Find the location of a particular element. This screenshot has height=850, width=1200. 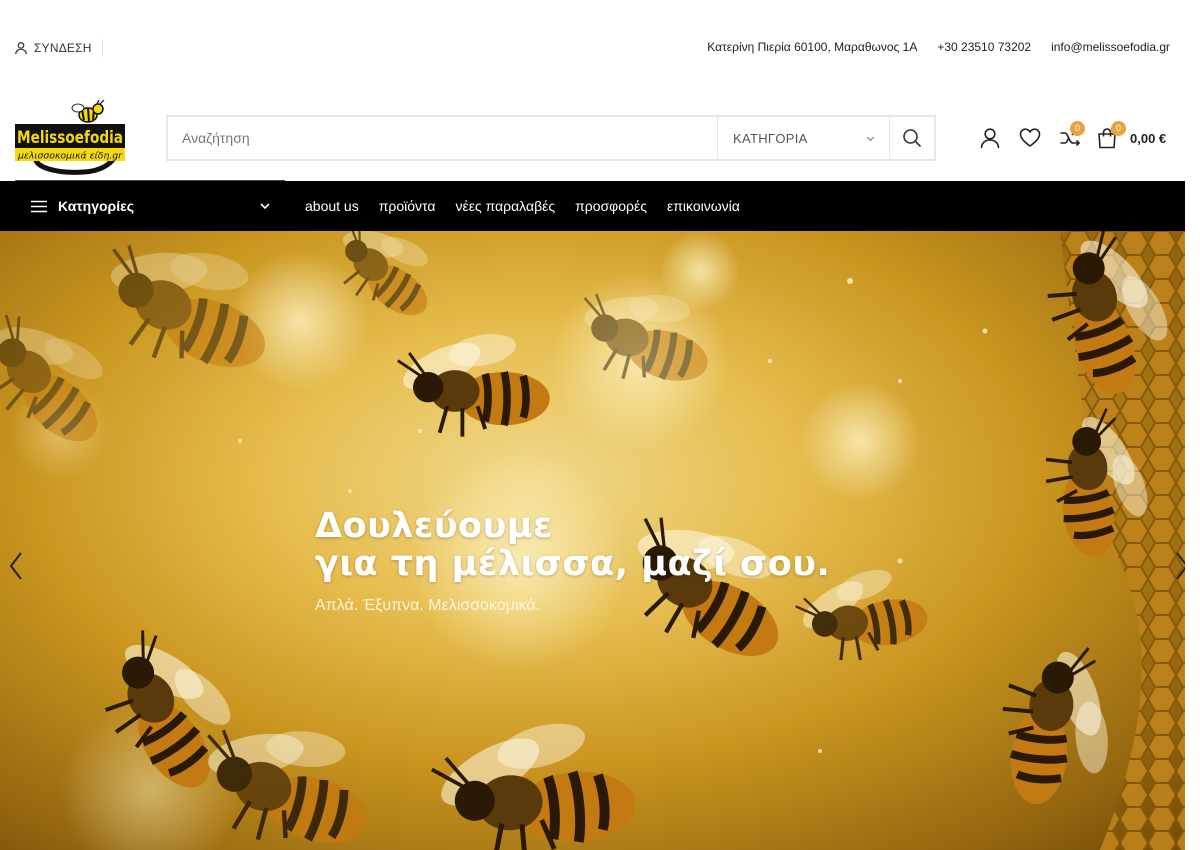

nav-link-contact: επικοινωνία is located at coordinates (703, 206).